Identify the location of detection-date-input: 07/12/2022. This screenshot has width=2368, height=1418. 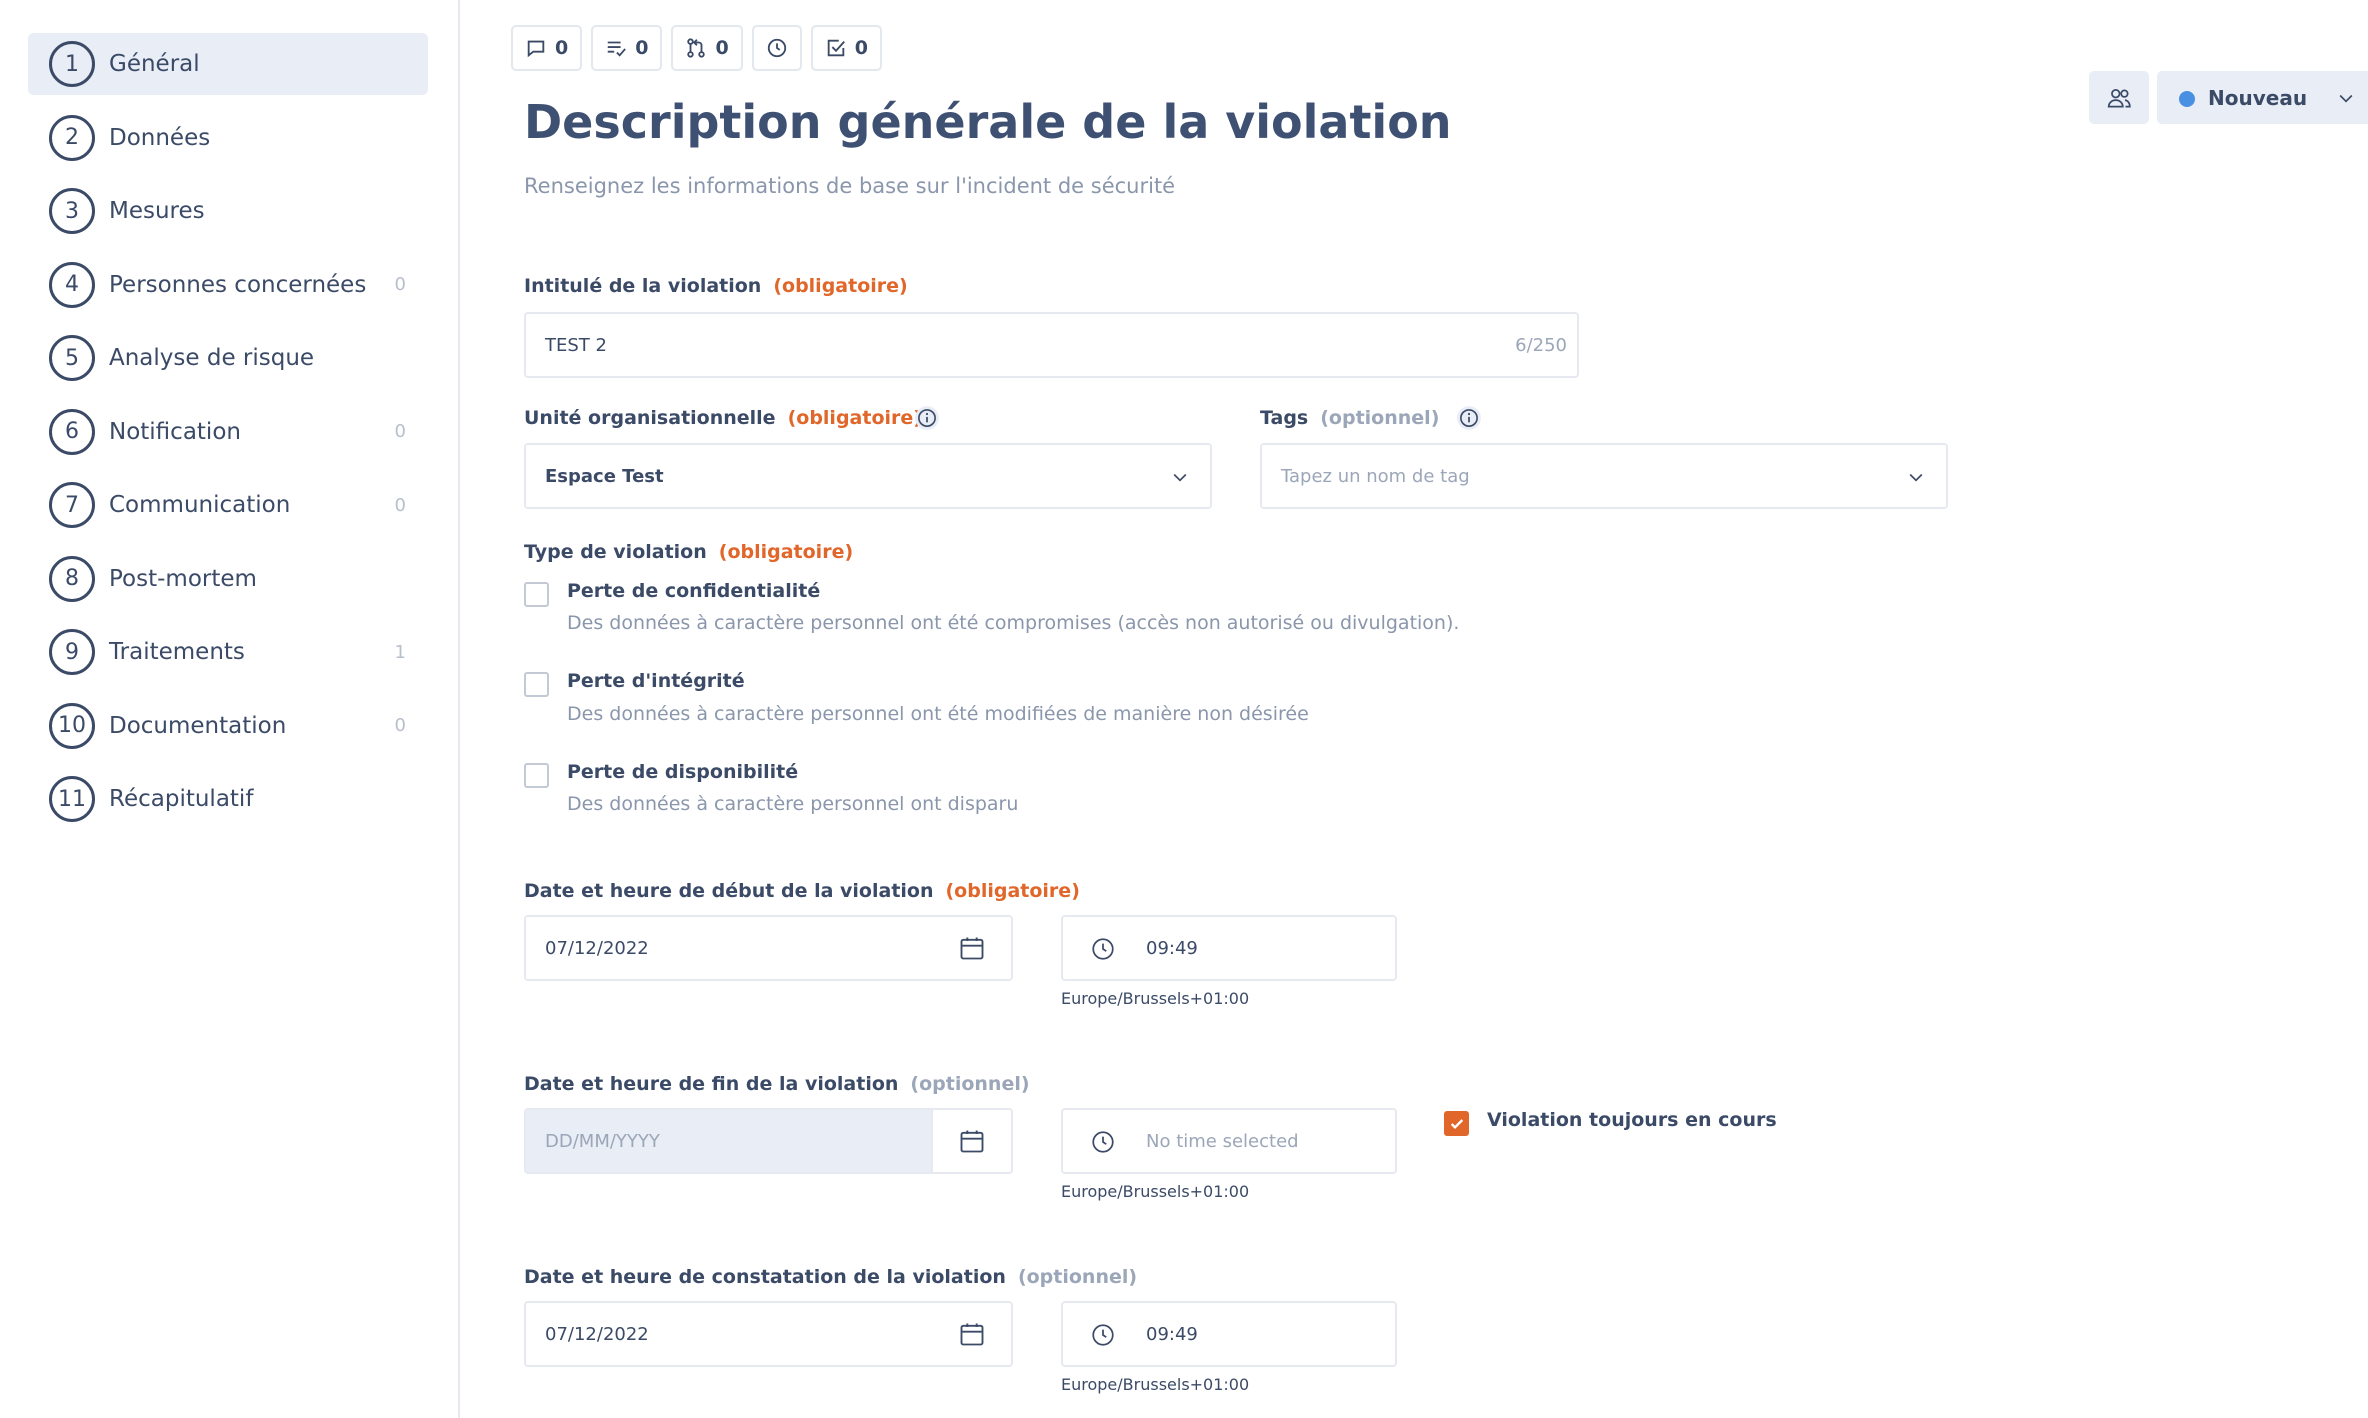
(768, 1334).